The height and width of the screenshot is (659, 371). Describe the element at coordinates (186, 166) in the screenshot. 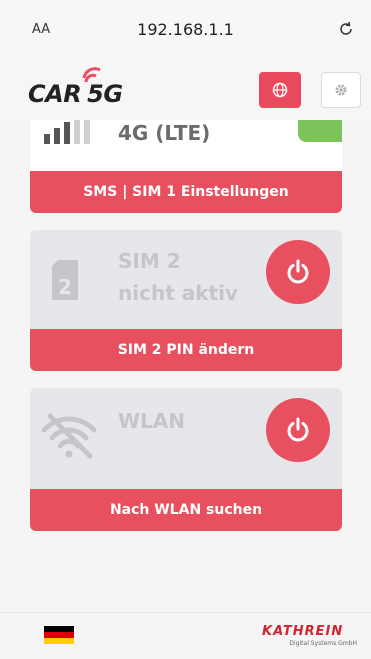

I see `sim1-card: 4G (LTE) SMS | SIM 1 Einstellungen` at that location.